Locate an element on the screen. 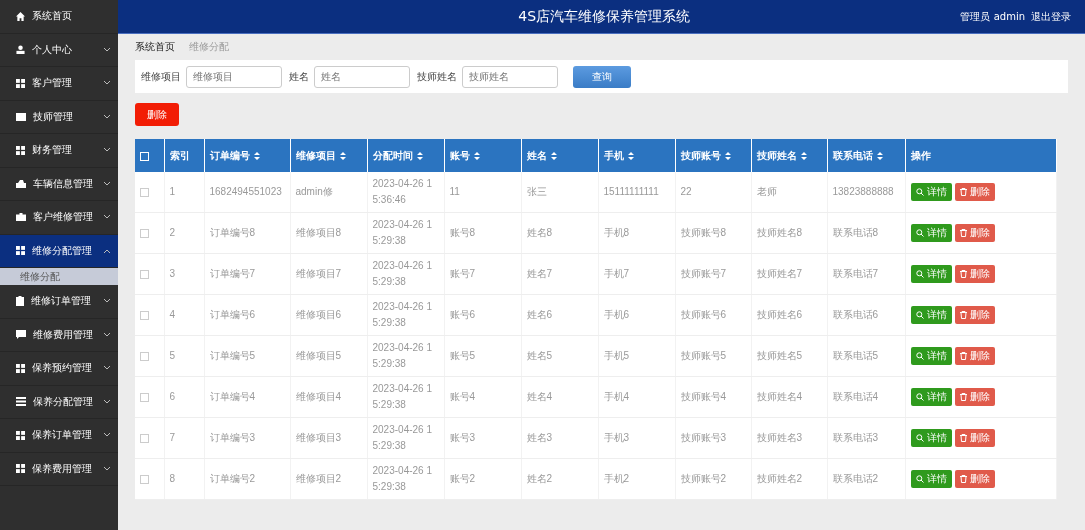  column-header: 手机 is located at coordinates (613, 155).